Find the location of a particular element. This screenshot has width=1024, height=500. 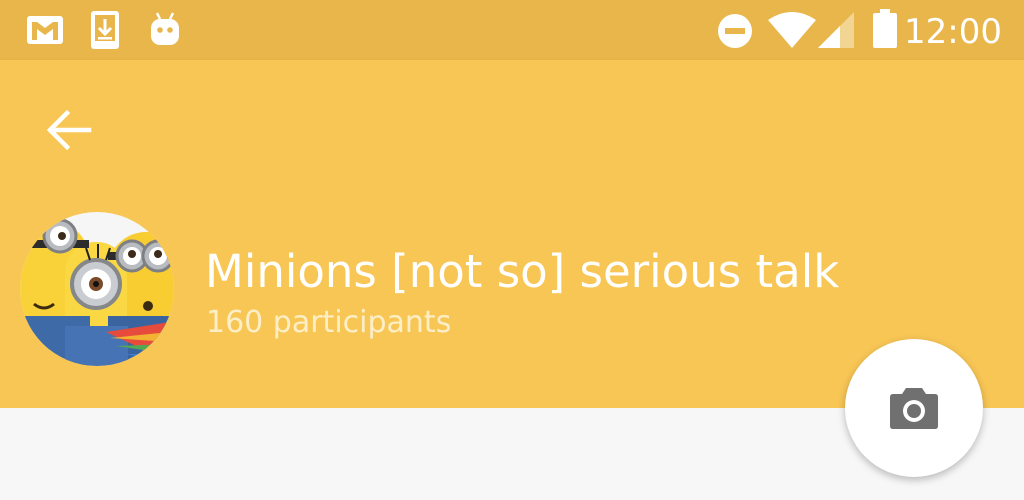

battery-icon is located at coordinates (885, 28).